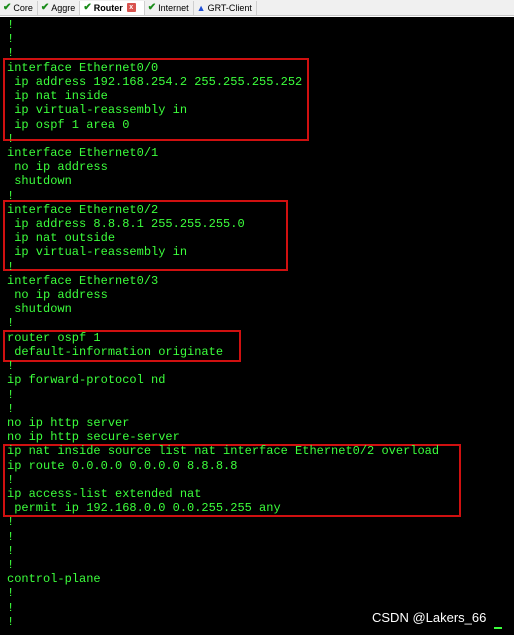 The width and height of the screenshot is (514, 635). What do you see at coordinates (86, 380) in the screenshot?
I see `terminal-line: ip forward-protocol nd` at bounding box center [86, 380].